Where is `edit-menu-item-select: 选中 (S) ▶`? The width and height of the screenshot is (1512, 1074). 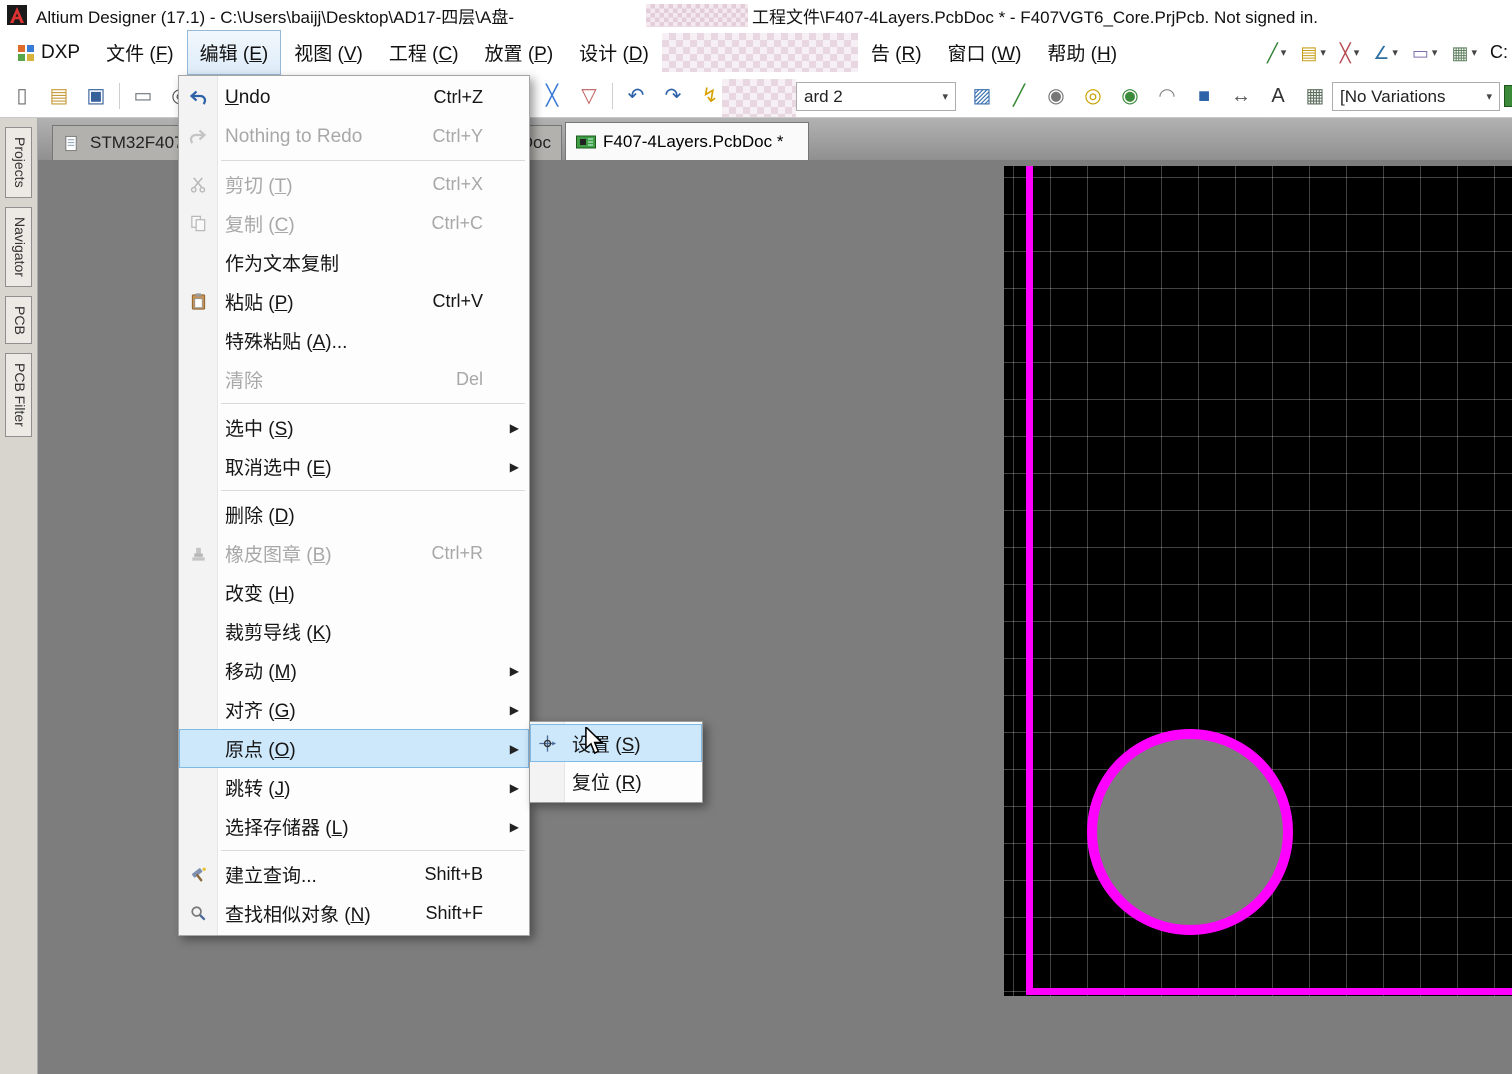
edit-menu-item-select: 选中 (S) ▶ is located at coordinates (354, 427).